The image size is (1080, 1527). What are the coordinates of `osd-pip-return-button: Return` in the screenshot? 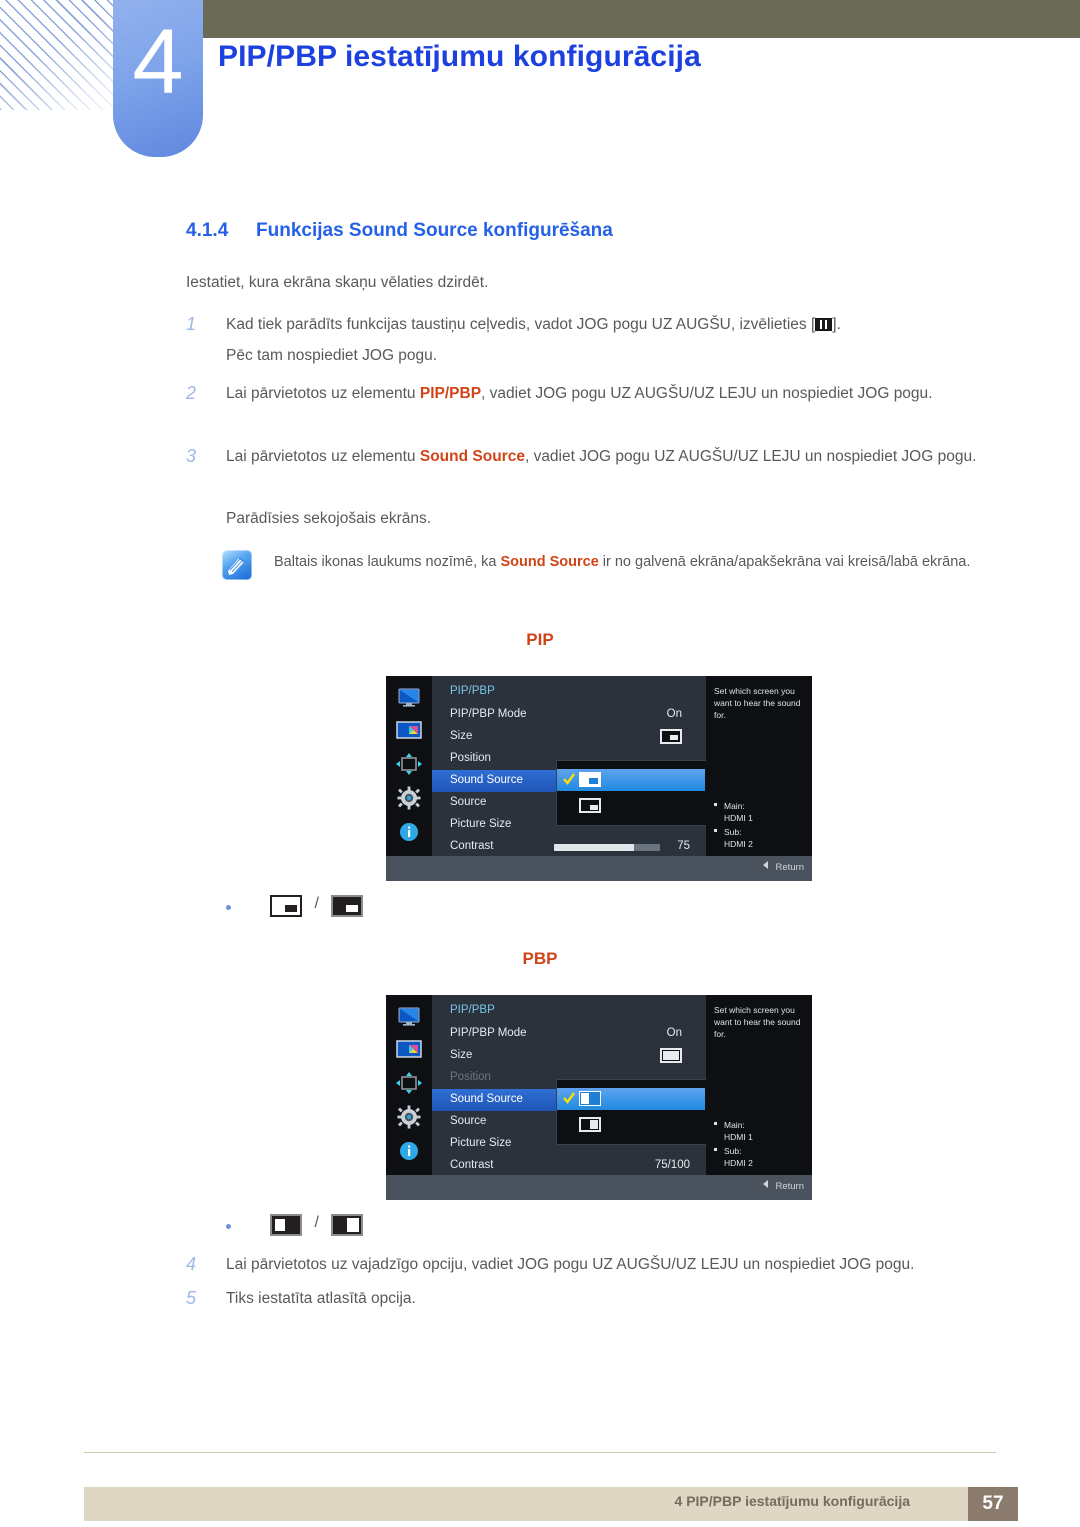 It's located at (783, 867).